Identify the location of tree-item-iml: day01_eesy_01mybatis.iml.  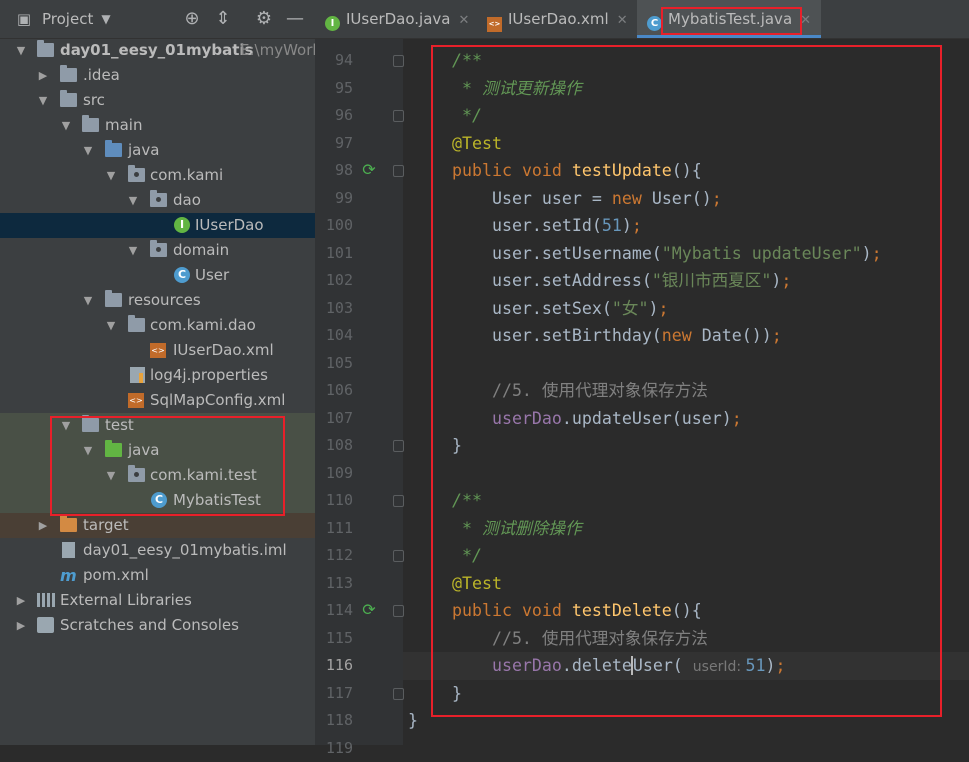
(157, 550).